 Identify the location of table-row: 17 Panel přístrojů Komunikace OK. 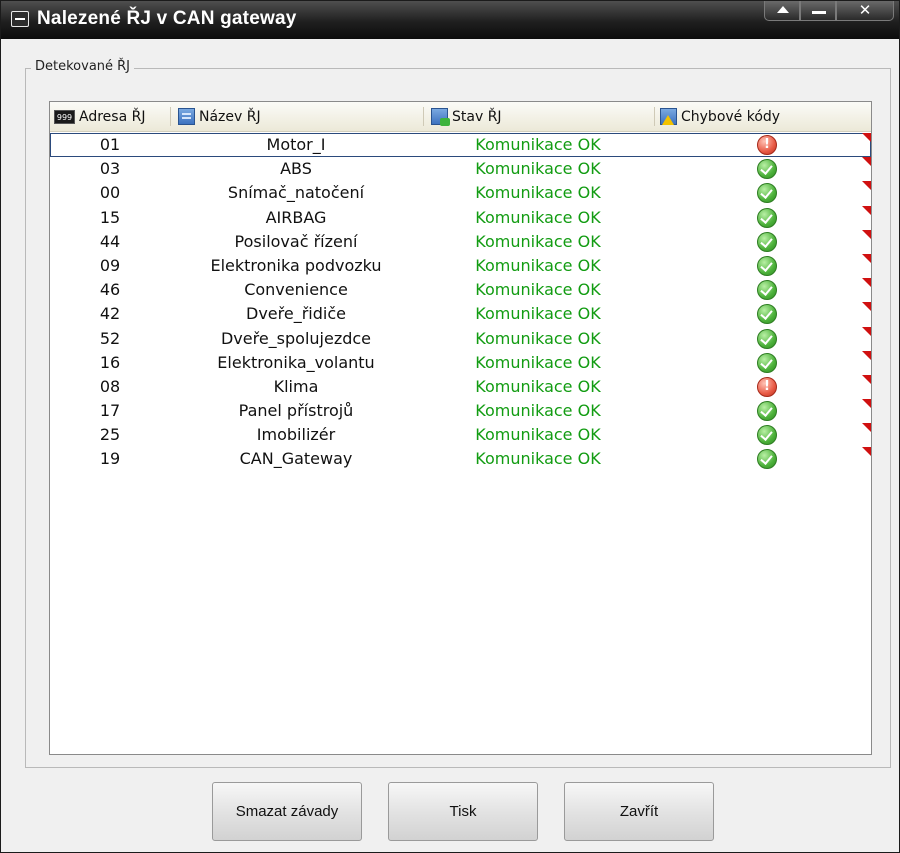
(460, 411).